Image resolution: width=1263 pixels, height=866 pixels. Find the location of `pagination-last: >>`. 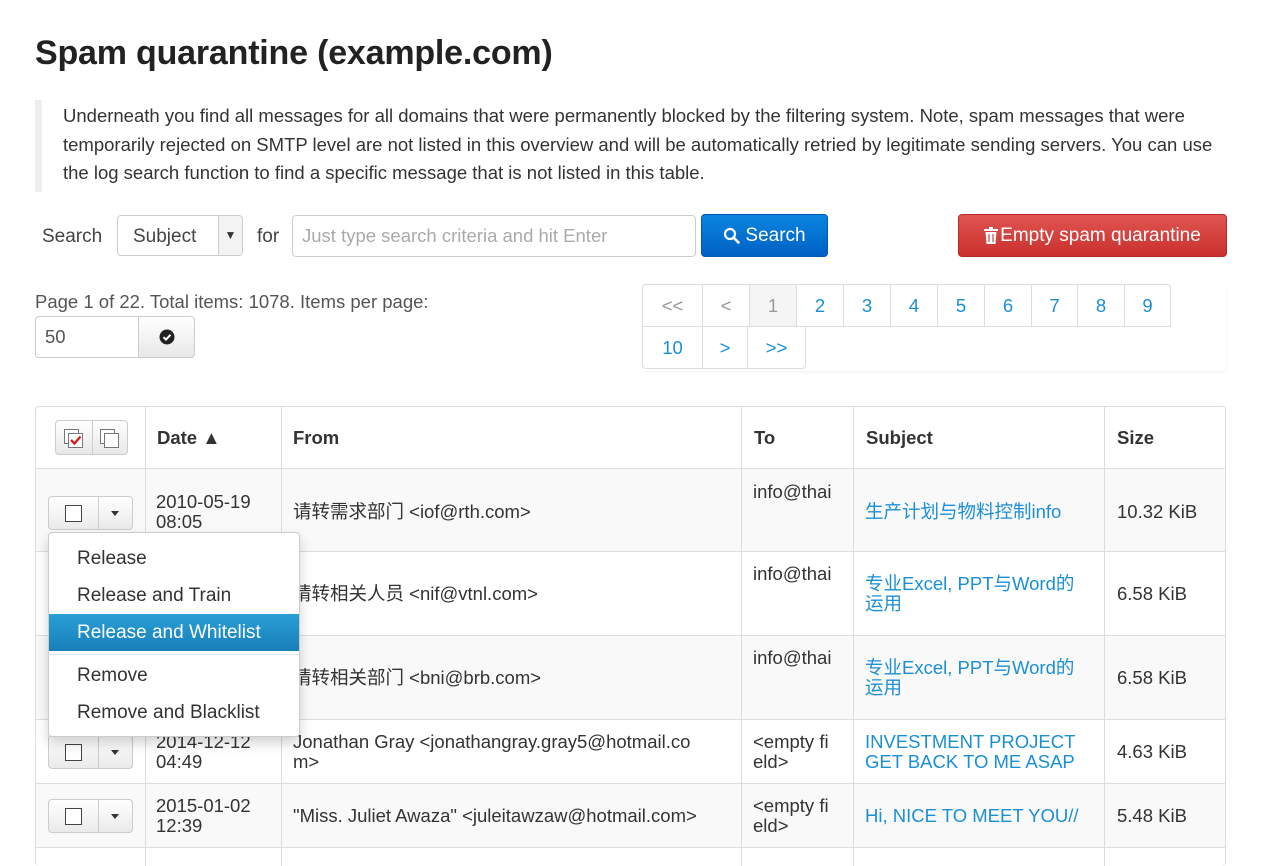

pagination-last: >> is located at coordinates (776, 347).